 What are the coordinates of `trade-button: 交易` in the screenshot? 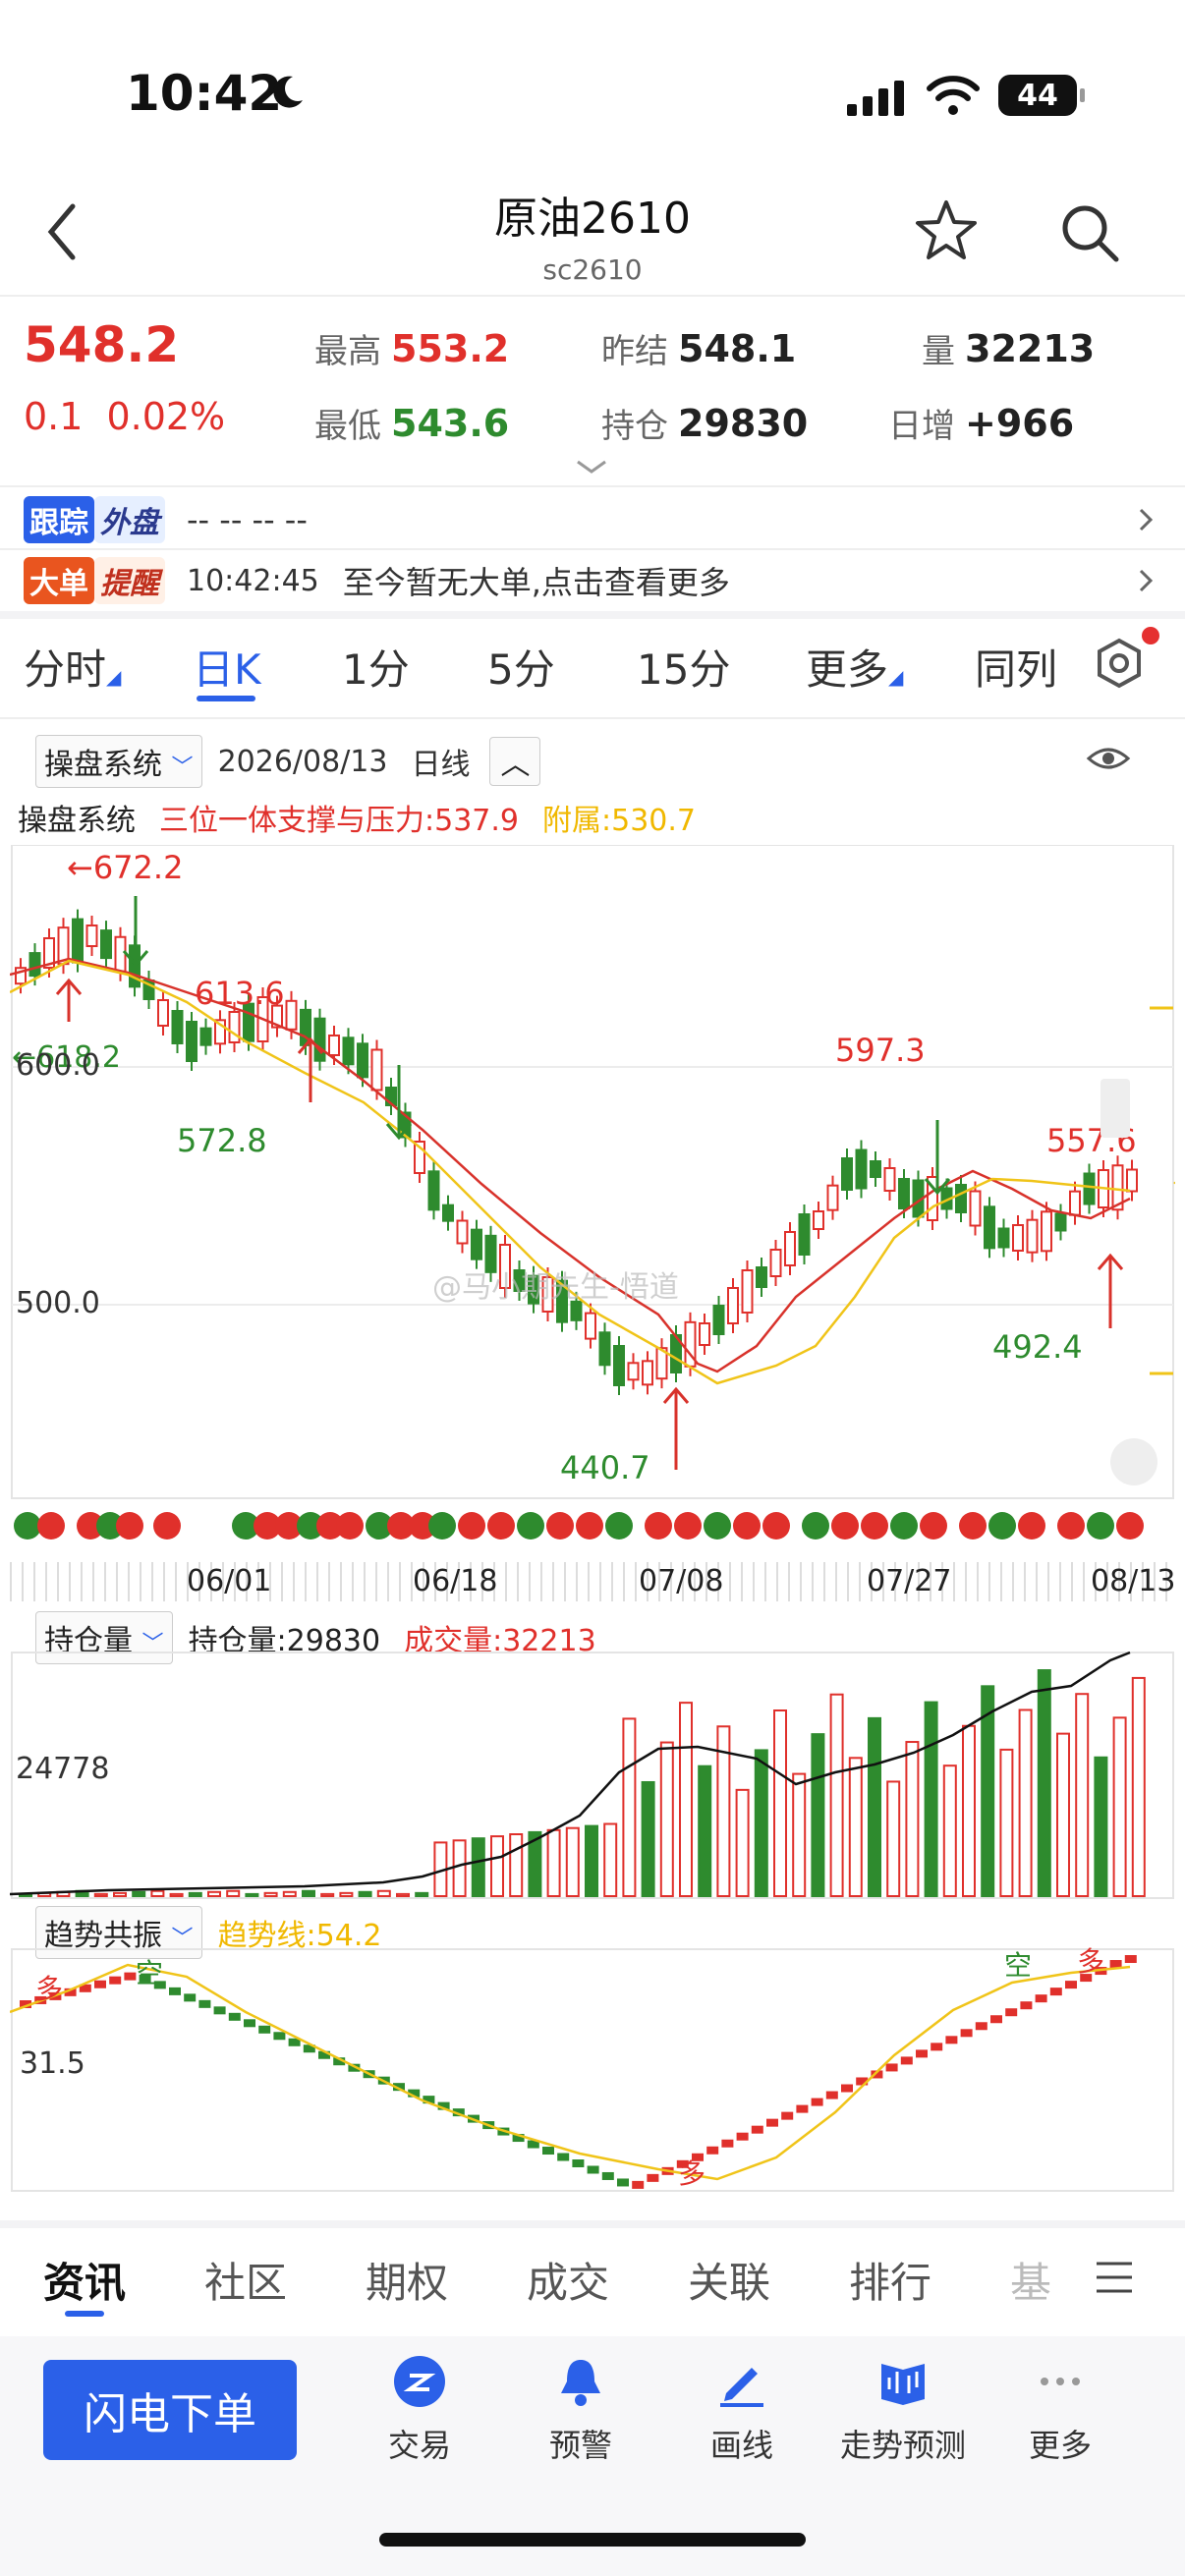 It's located at (419, 2410).